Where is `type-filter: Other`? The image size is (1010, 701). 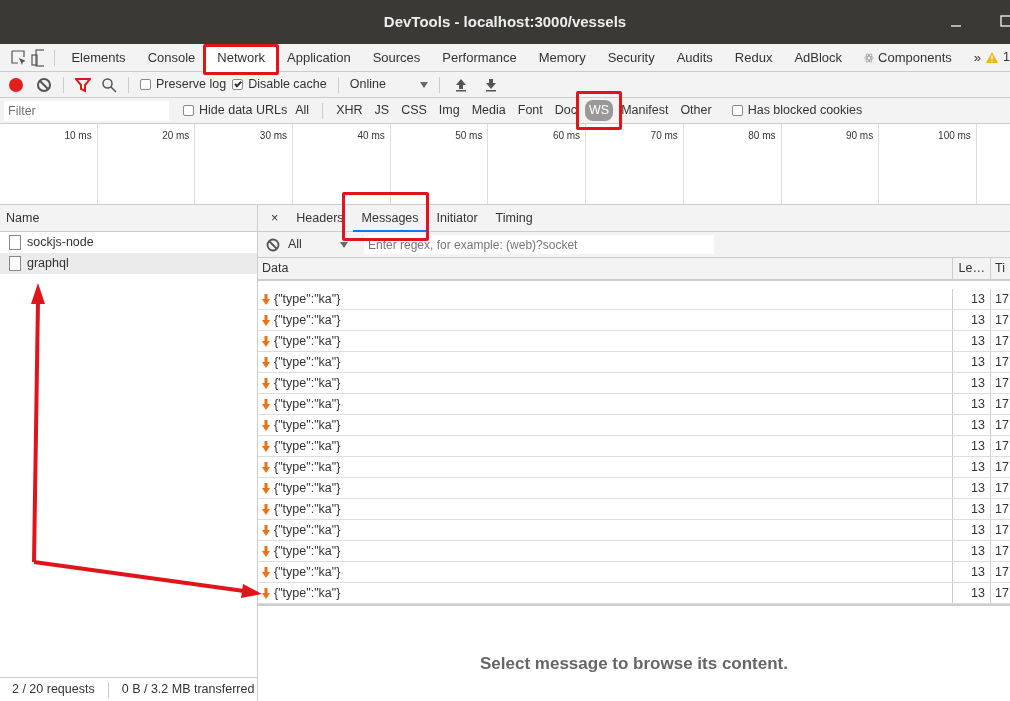
type-filter: Other is located at coordinates (696, 110).